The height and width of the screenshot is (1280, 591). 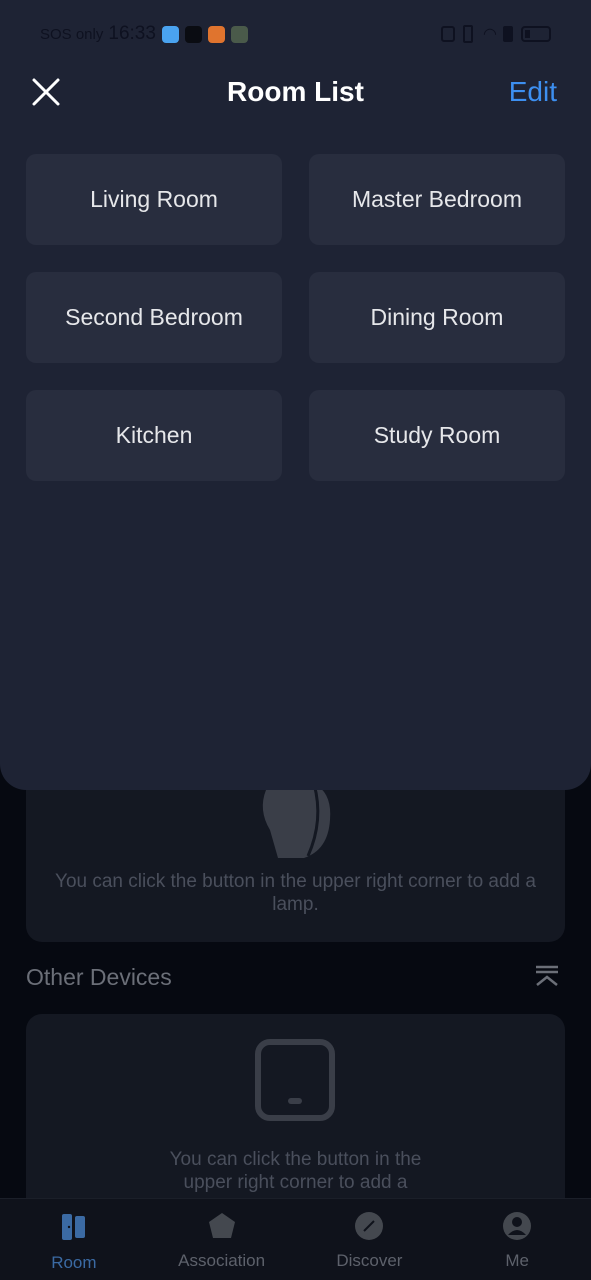 What do you see at coordinates (517, 1260) in the screenshot?
I see `tab-label: Me` at bounding box center [517, 1260].